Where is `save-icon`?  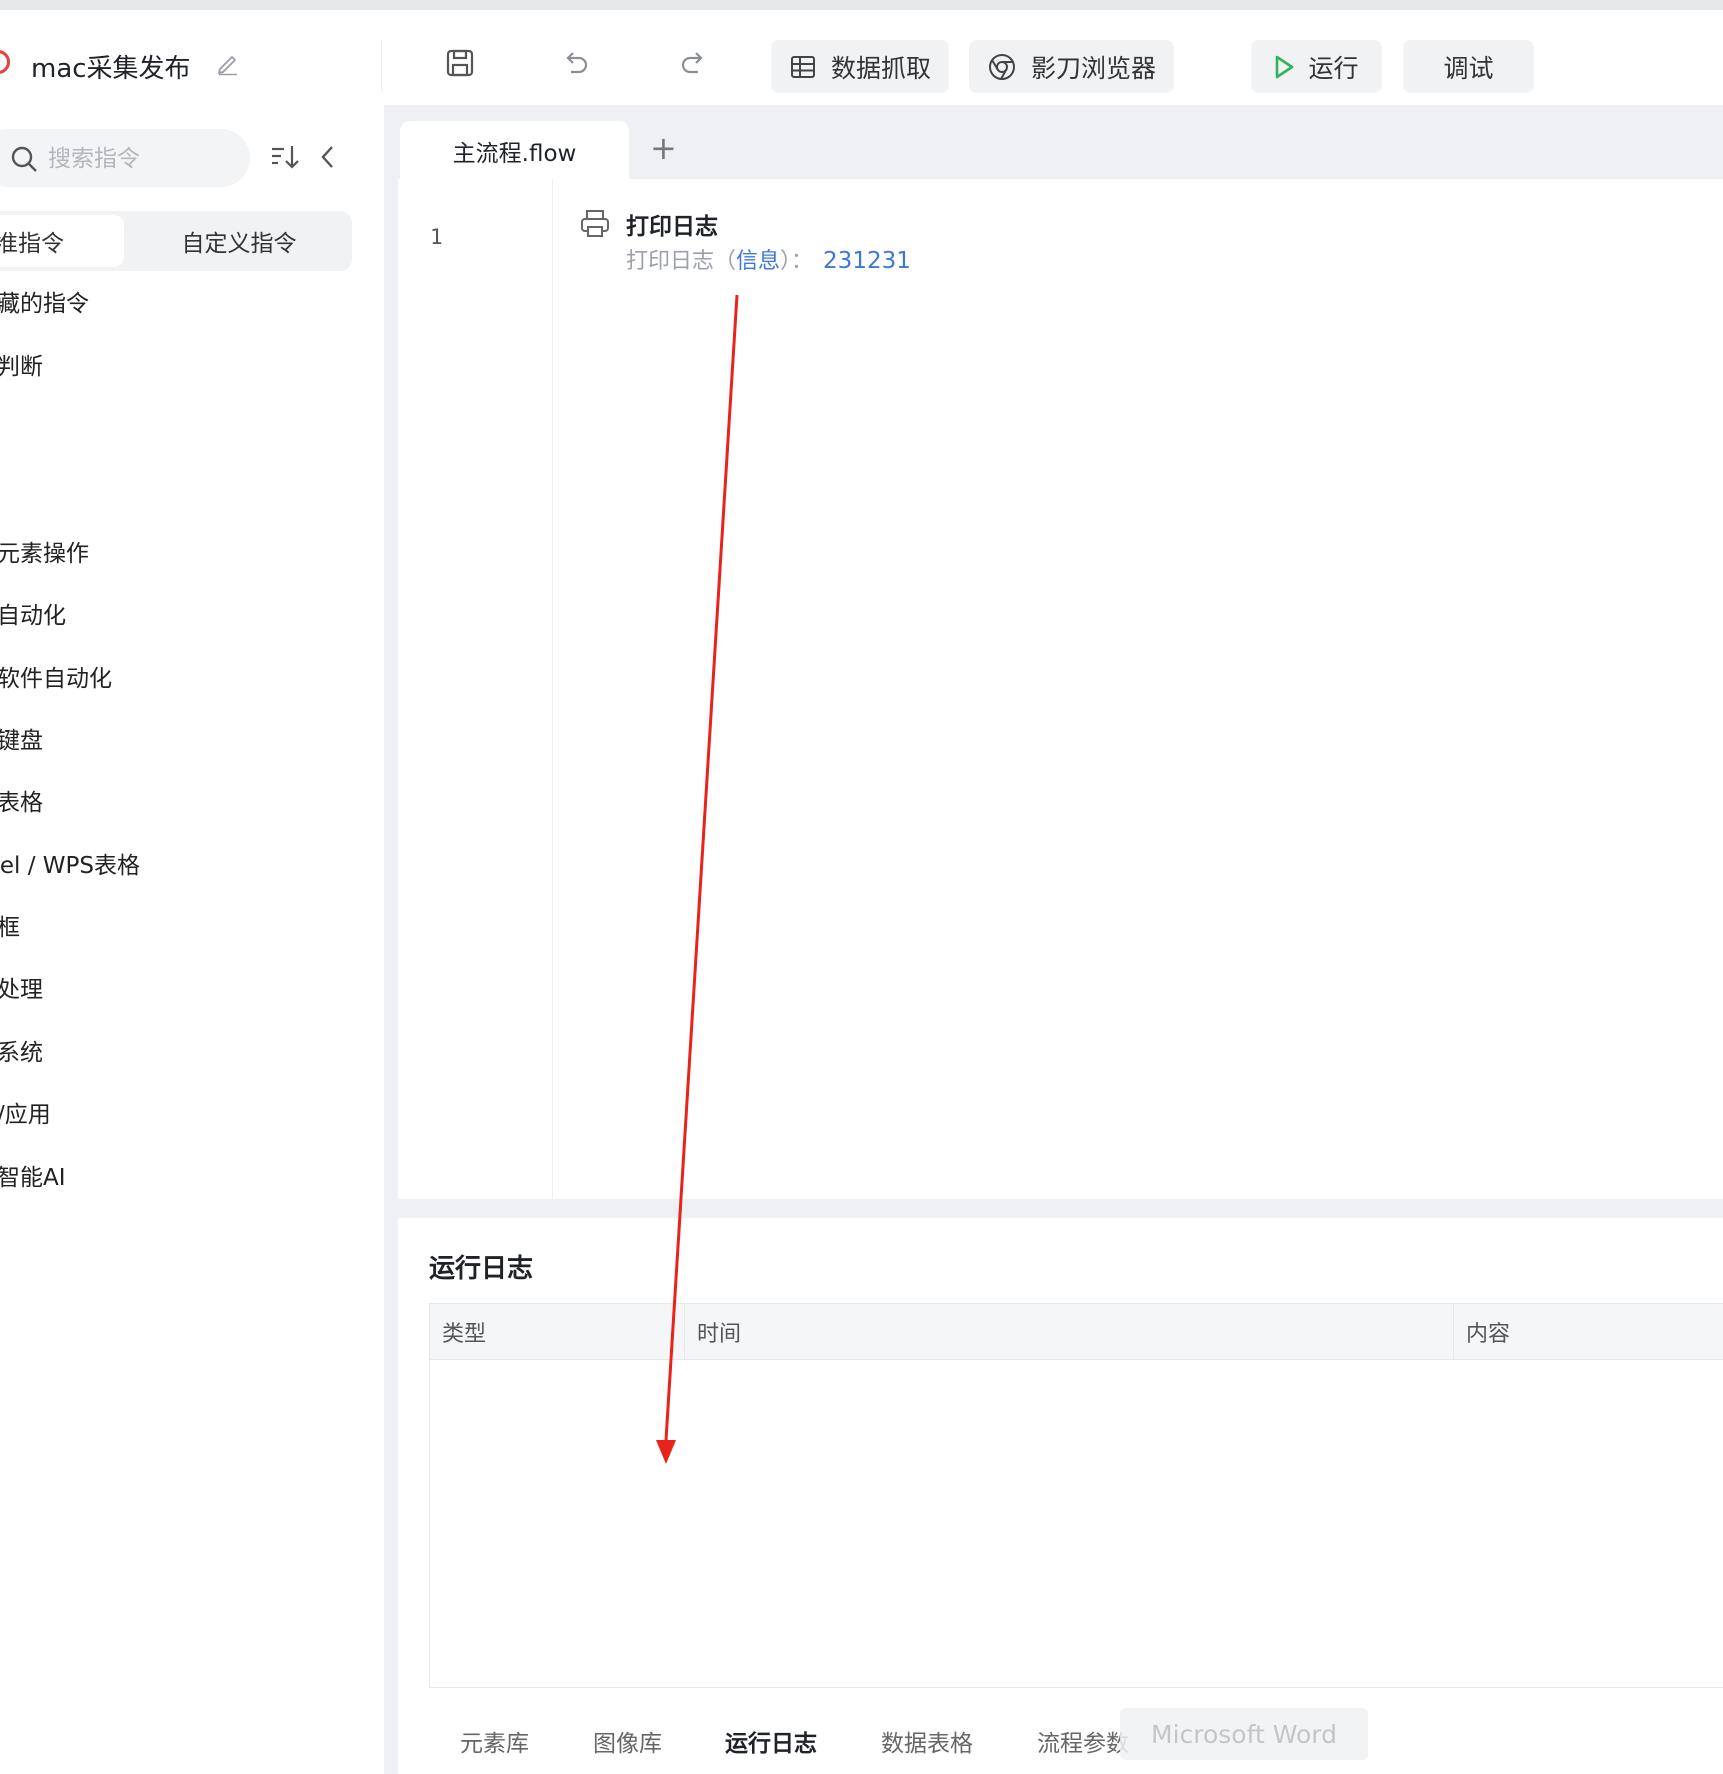 save-icon is located at coordinates (460, 63).